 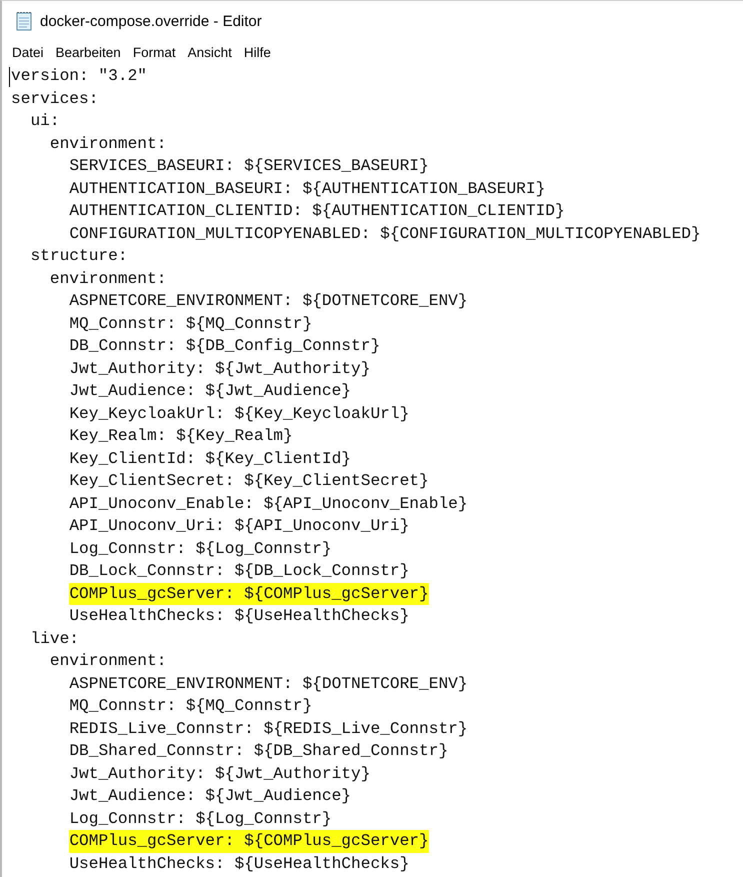 What do you see at coordinates (268, 504) in the screenshot?
I see `code-line: API_Unoconv_Enable: ${API_Unoconv_Enable}` at bounding box center [268, 504].